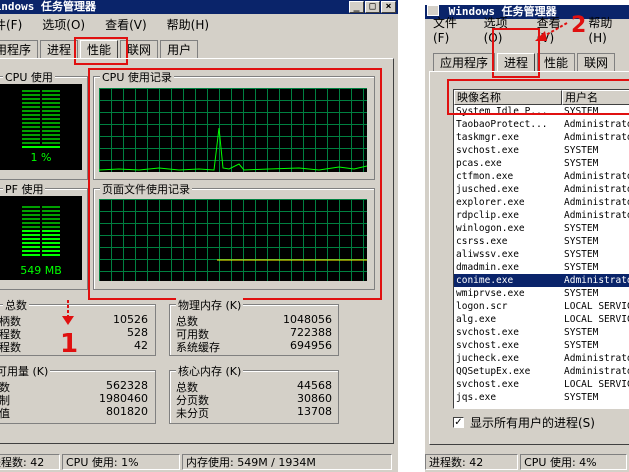 This screenshot has width=629, height=472. What do you see at coordinates (541, 306) in the screenshot?
I see `process-row: logon.scr LOCAL SERVICE` at bounding box center [541, 306].